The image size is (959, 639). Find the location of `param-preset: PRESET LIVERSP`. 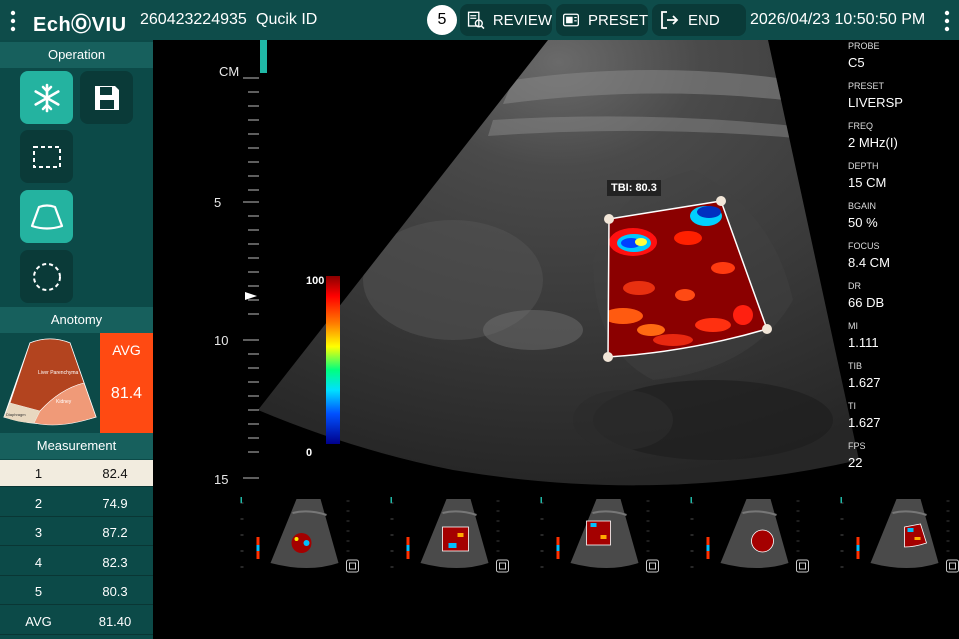

param-preset: PRESET LIVERSP is located at coordinates (875, 95).